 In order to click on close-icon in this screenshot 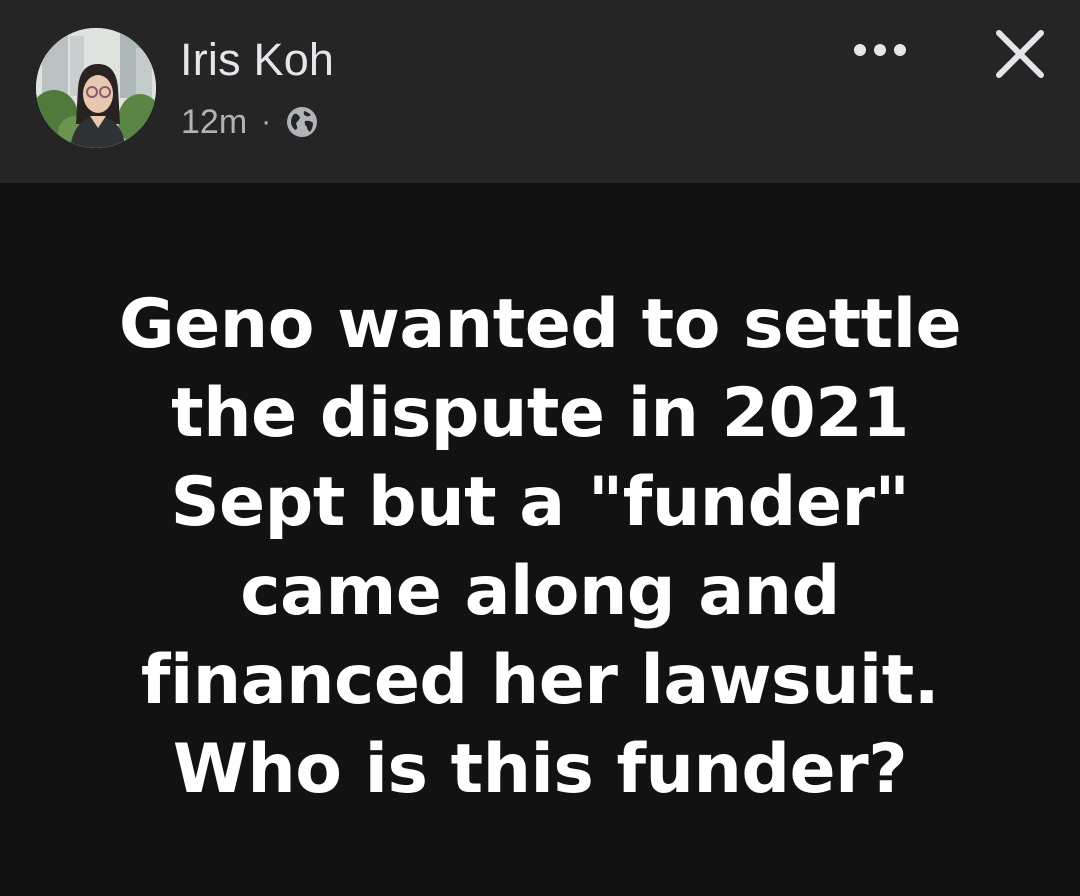, I will do `click(1020, 54)`.